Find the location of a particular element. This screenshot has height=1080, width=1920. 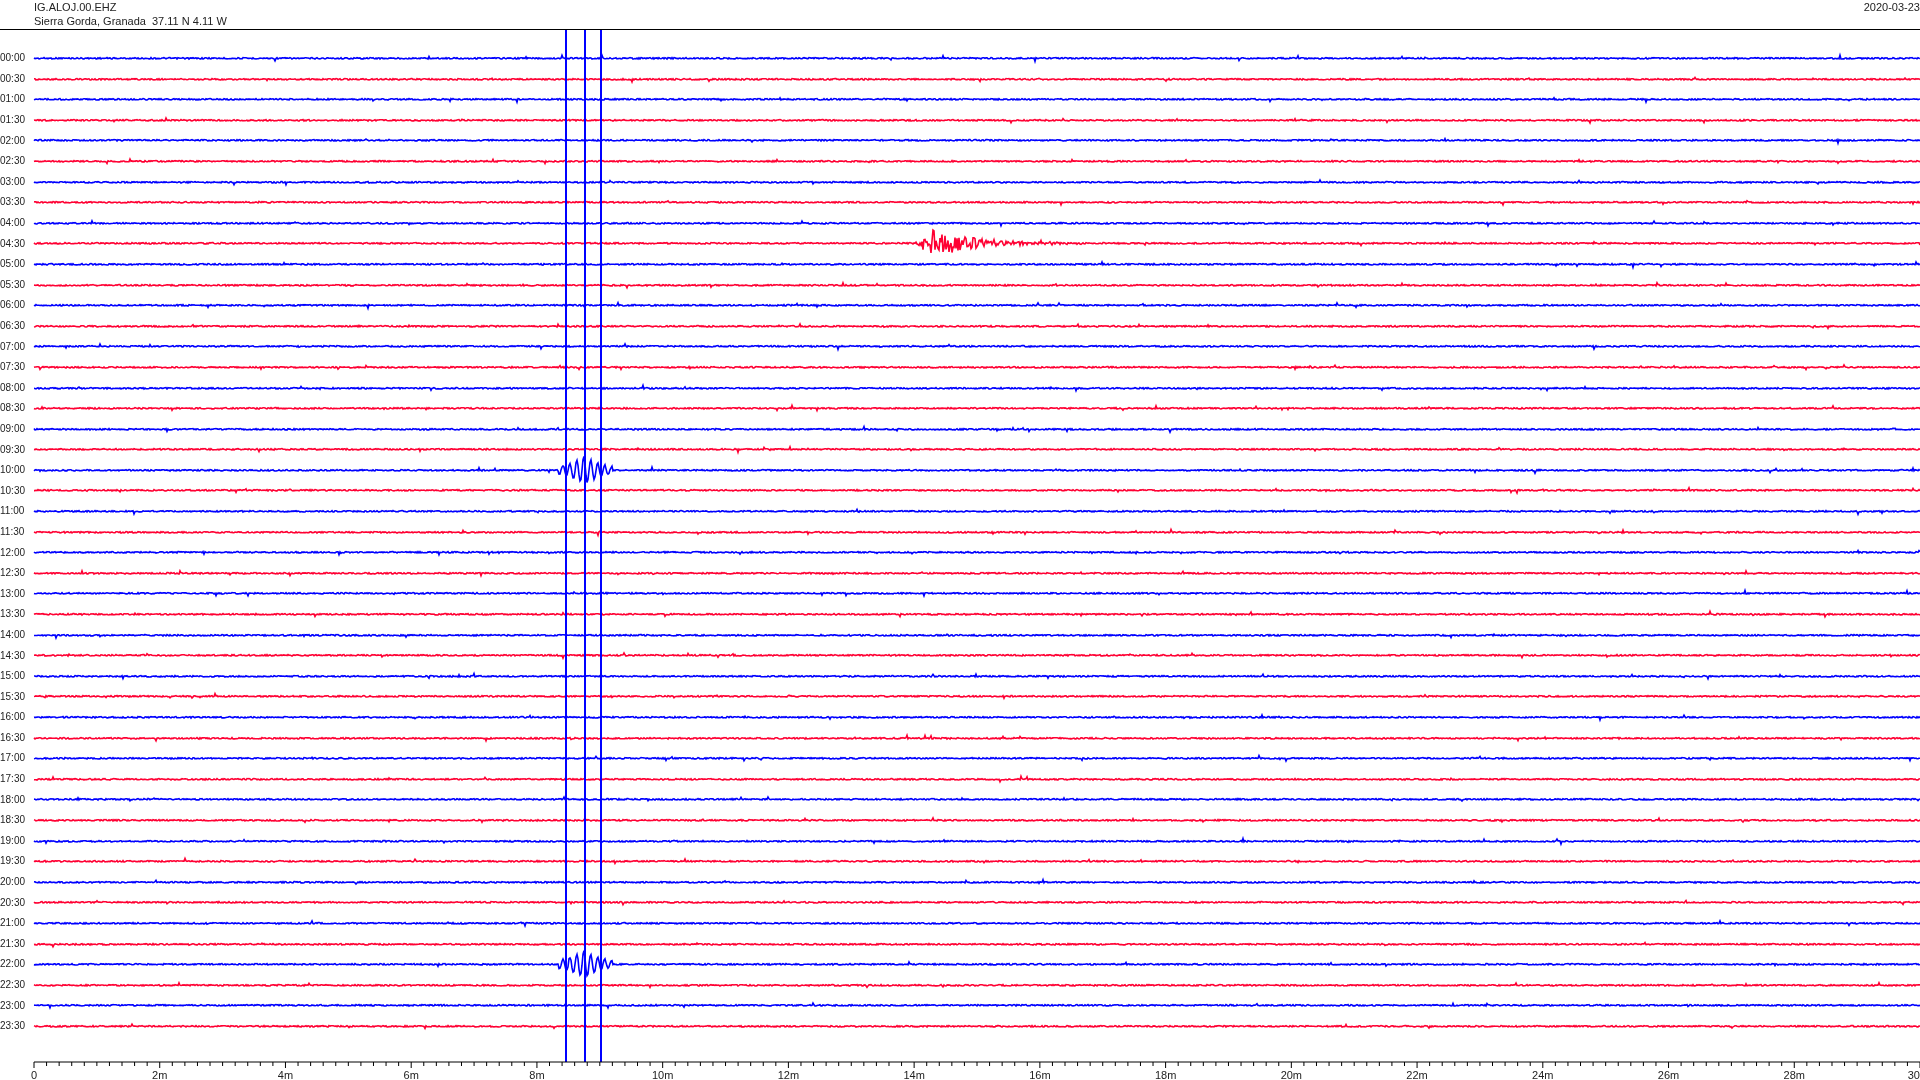

time-label: 23:00 is located at coordinates (13, 1005).